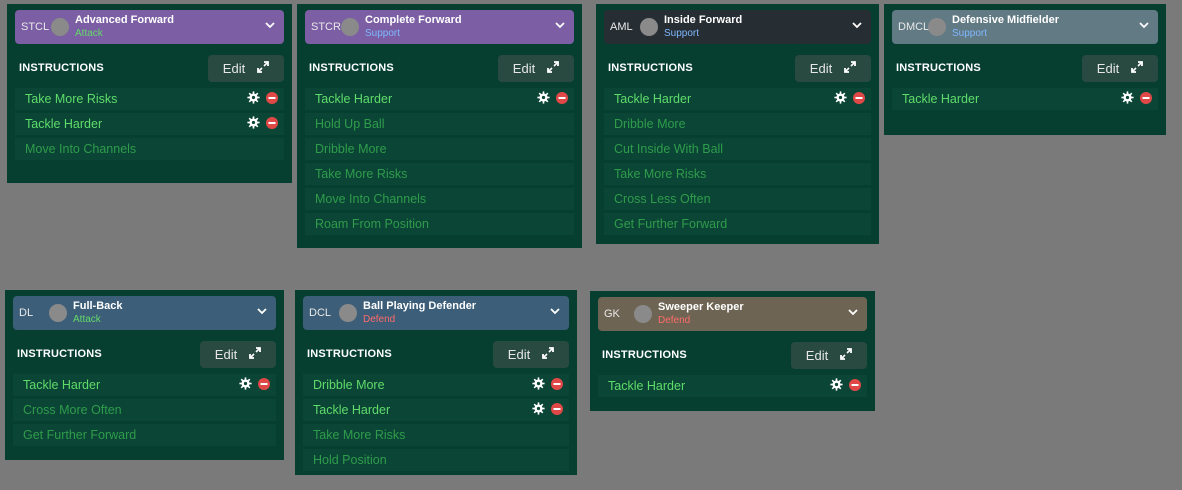 Image resolution: width=1182 pixels, height=490 pixels. I want to click on instruction-row: Hold Position, so click(436, 460).